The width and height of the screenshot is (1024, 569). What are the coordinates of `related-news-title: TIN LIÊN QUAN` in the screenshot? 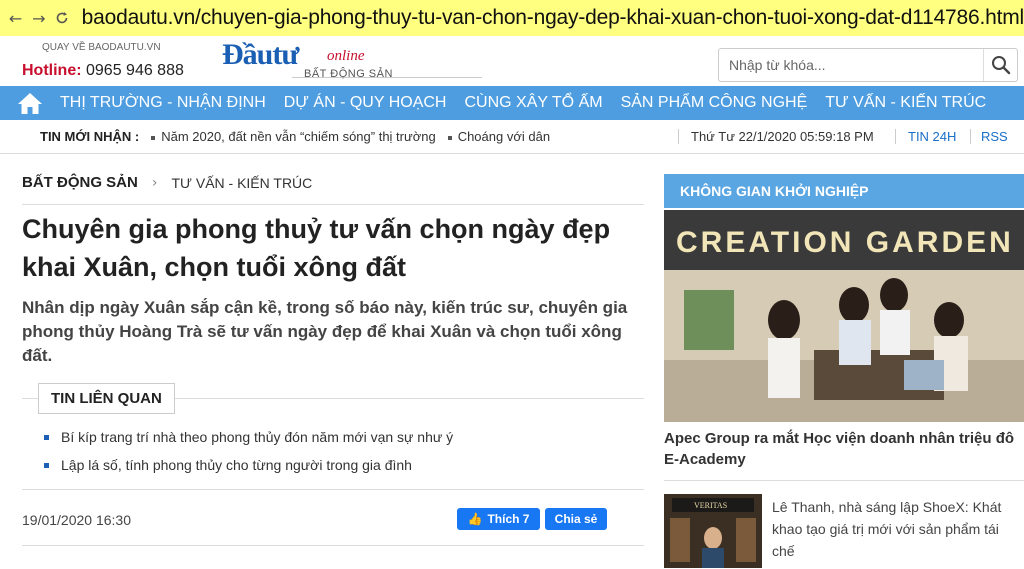 It's located at (106, 398).